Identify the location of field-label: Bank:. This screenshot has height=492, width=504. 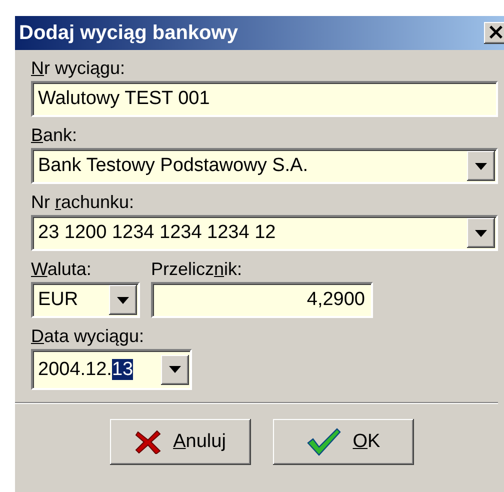
(54, 135).